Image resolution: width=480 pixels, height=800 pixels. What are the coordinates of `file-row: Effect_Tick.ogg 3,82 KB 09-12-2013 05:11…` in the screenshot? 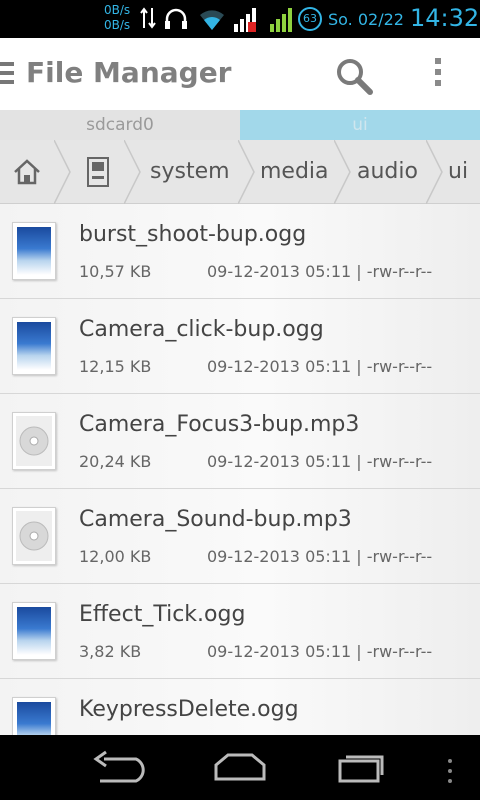 It's located at (240, 631).